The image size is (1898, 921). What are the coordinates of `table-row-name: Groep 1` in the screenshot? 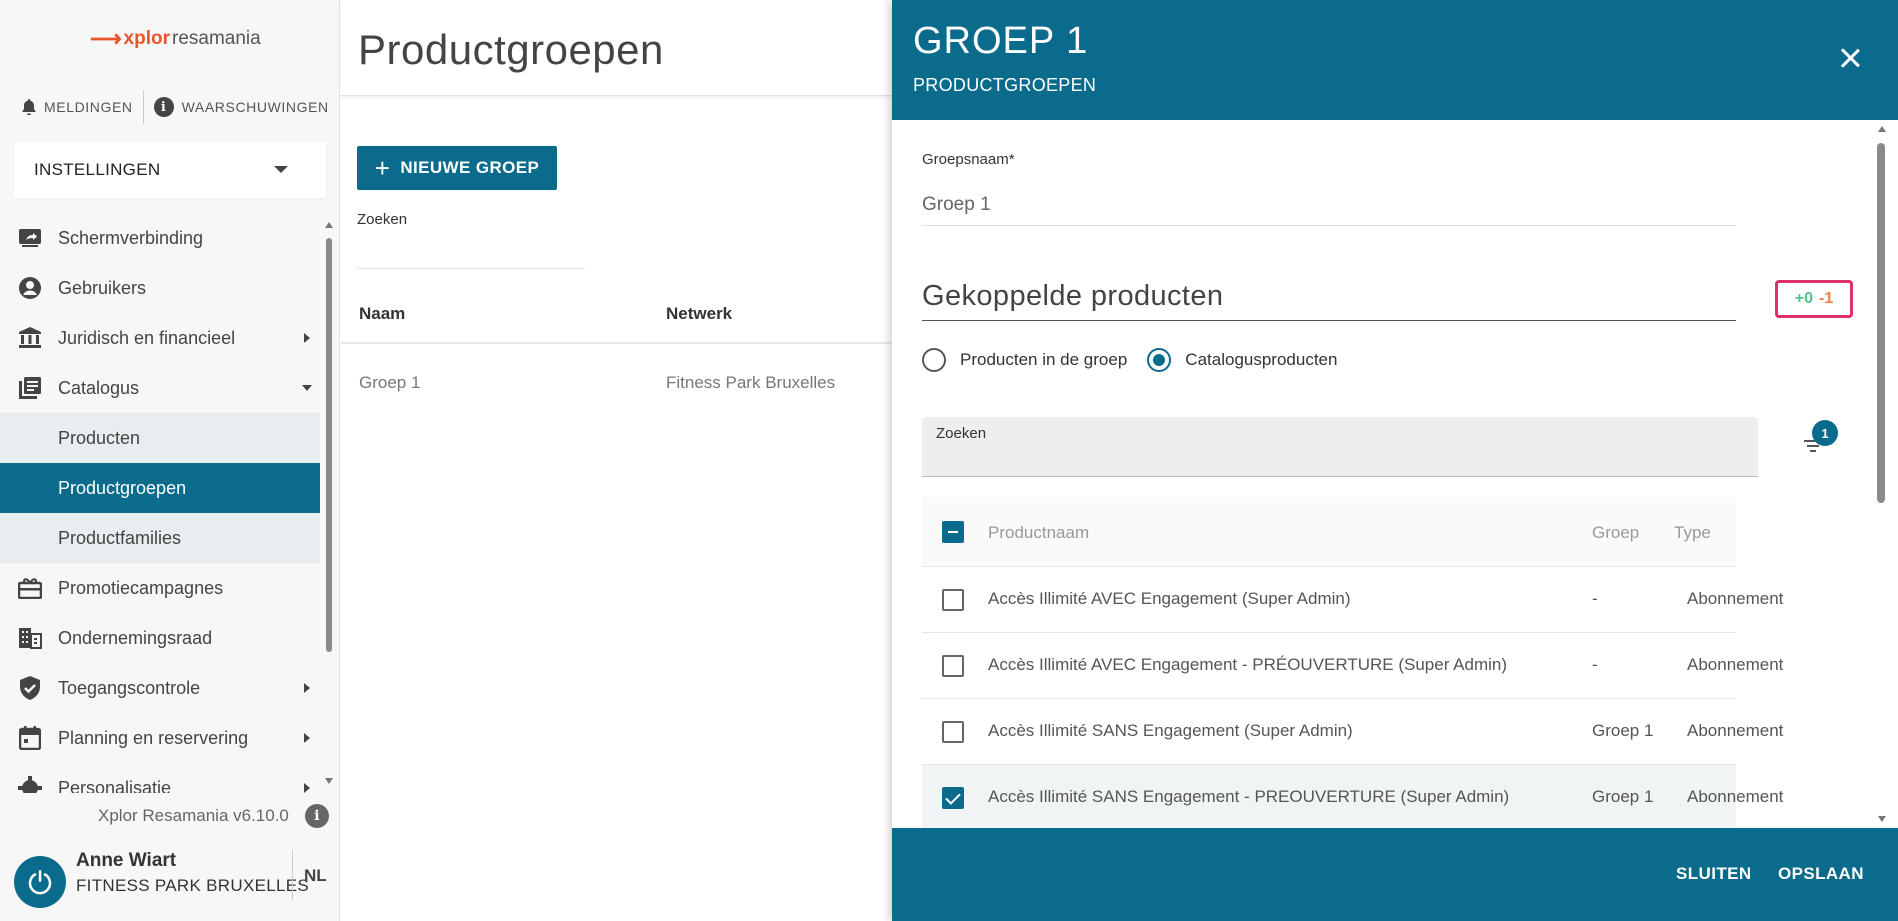 It's located at (389, 383).